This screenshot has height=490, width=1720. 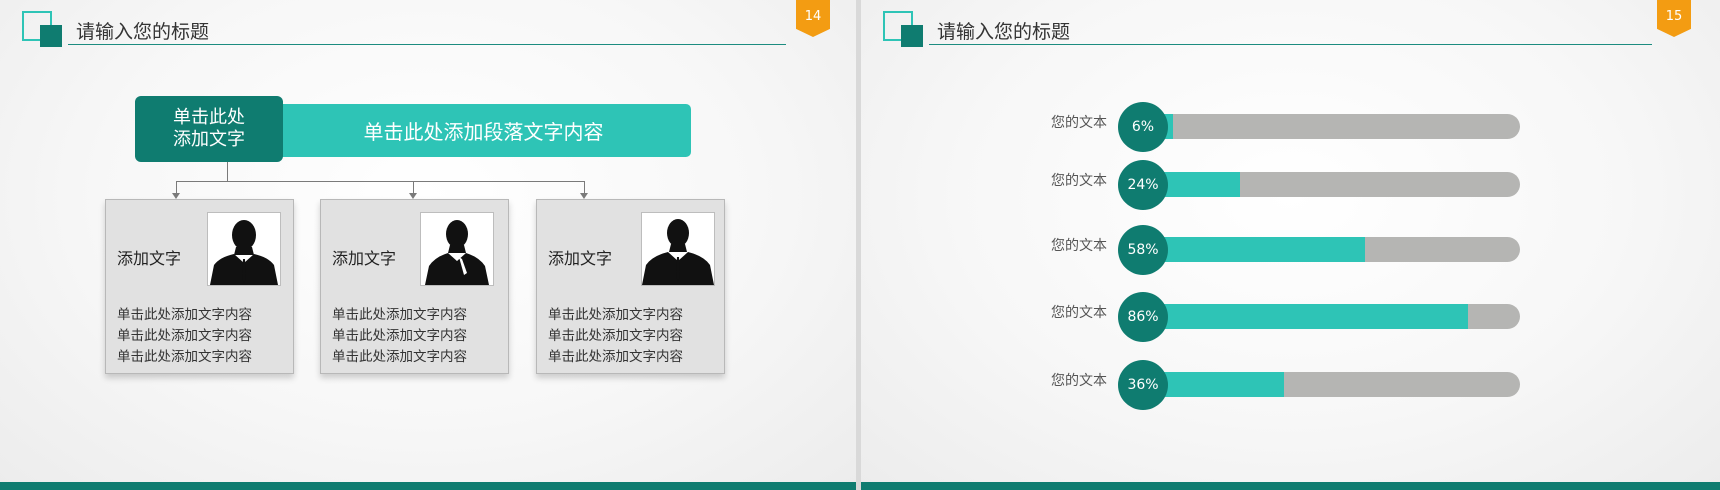 I want to click on page-number-badge: 15, so click(x=1674, y=18).